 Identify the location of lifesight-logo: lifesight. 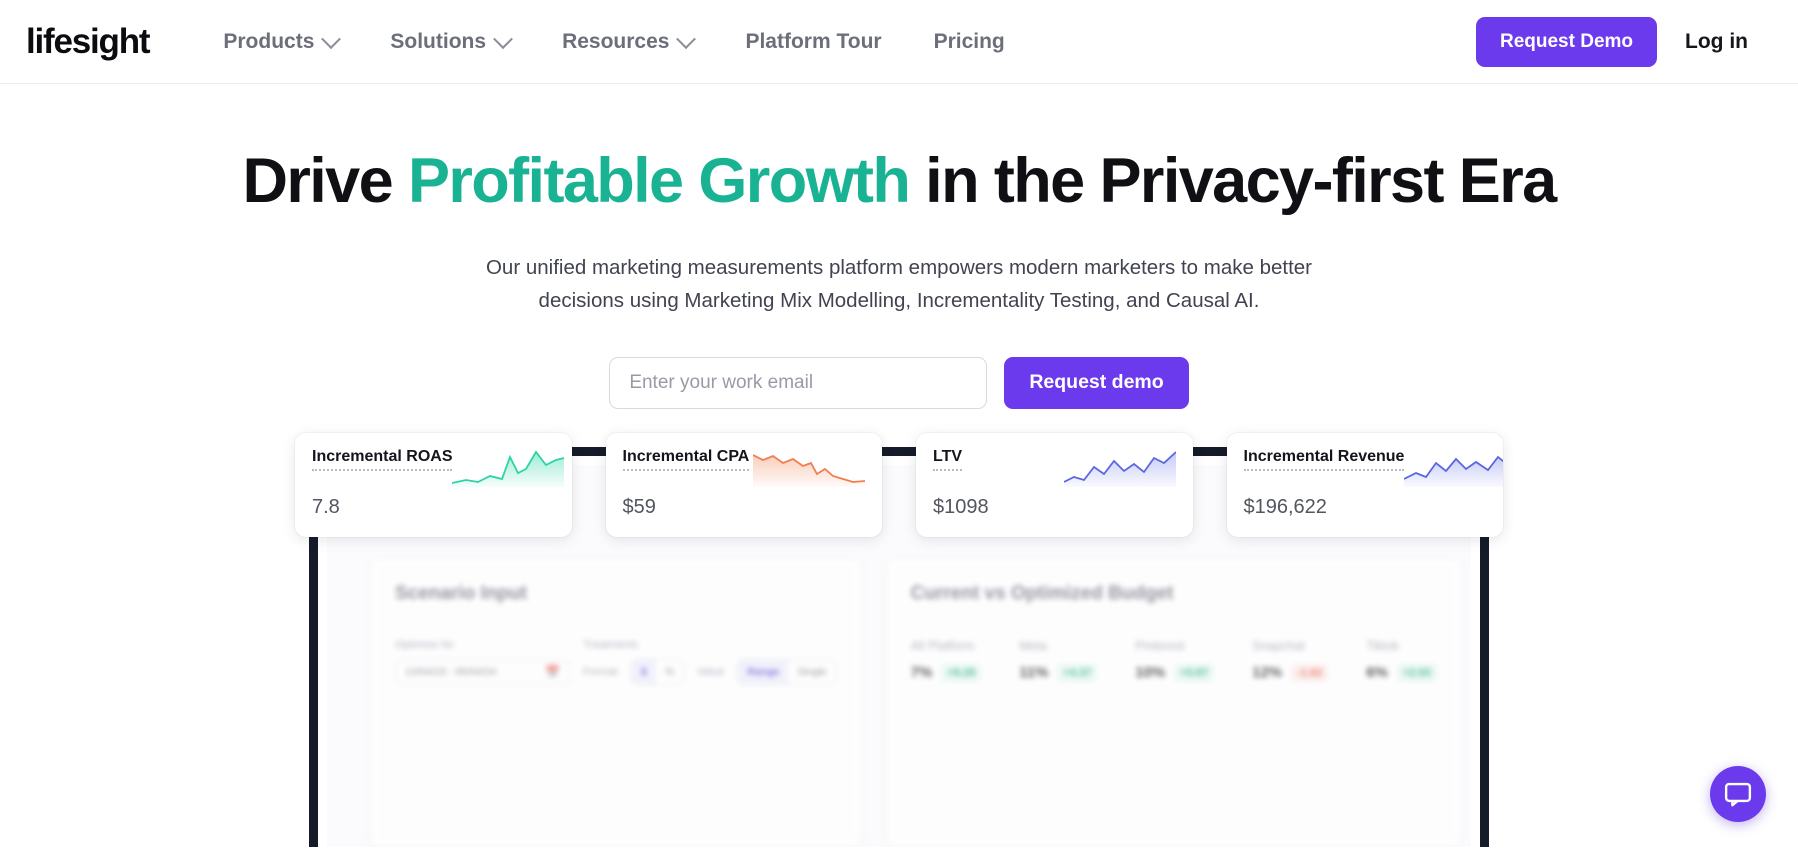
(88, 41).